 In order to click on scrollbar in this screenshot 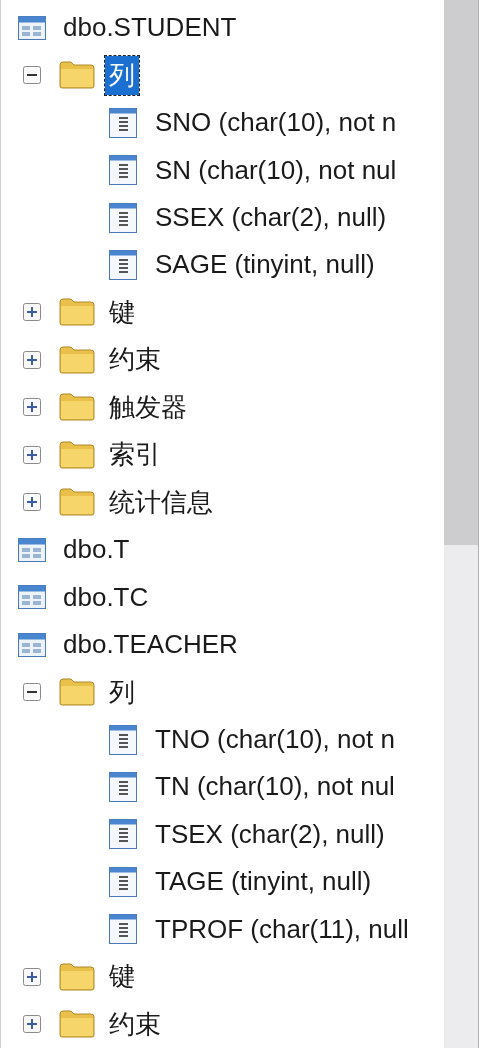, I will do `click(461, 524)`.